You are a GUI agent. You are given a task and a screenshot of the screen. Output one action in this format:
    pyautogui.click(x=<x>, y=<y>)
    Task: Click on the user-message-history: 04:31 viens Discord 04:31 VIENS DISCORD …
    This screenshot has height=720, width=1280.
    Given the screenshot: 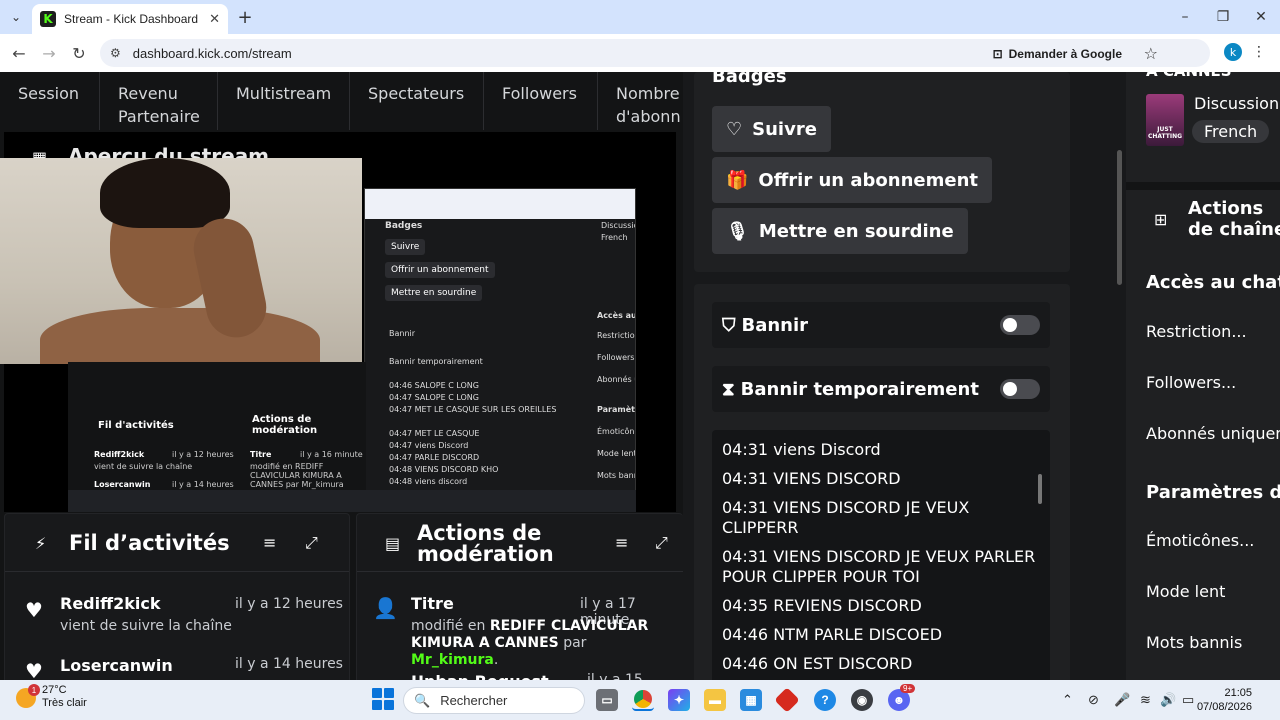 What is the action you would take?
    pyautogui.click(x=881, y=555)
    